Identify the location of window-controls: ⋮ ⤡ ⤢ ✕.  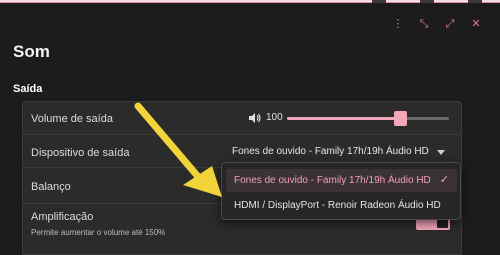
(437, 23).